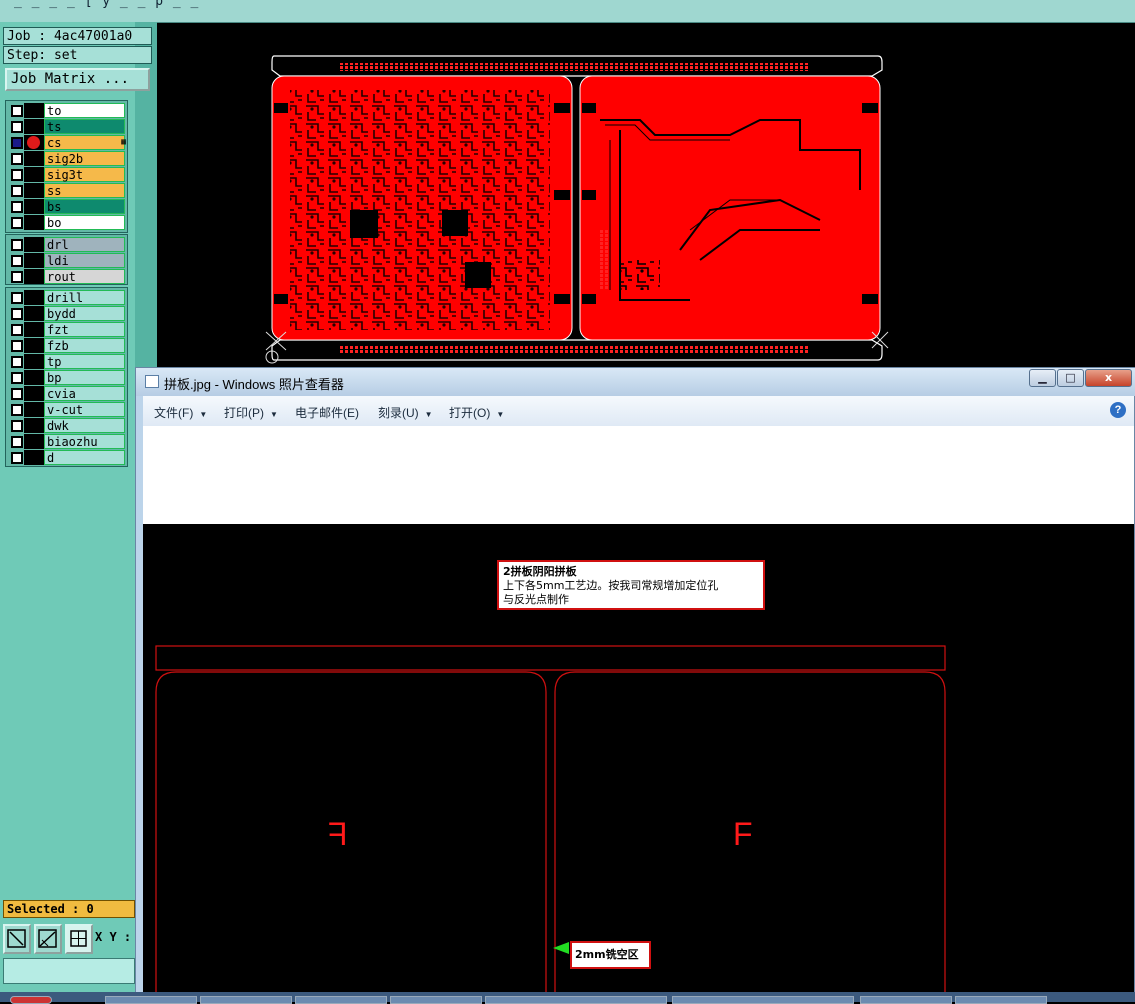  Describe the element at coordinates (476, 412) in the screenshot. I see `menu-open: 打开(O) ▼` at that location.